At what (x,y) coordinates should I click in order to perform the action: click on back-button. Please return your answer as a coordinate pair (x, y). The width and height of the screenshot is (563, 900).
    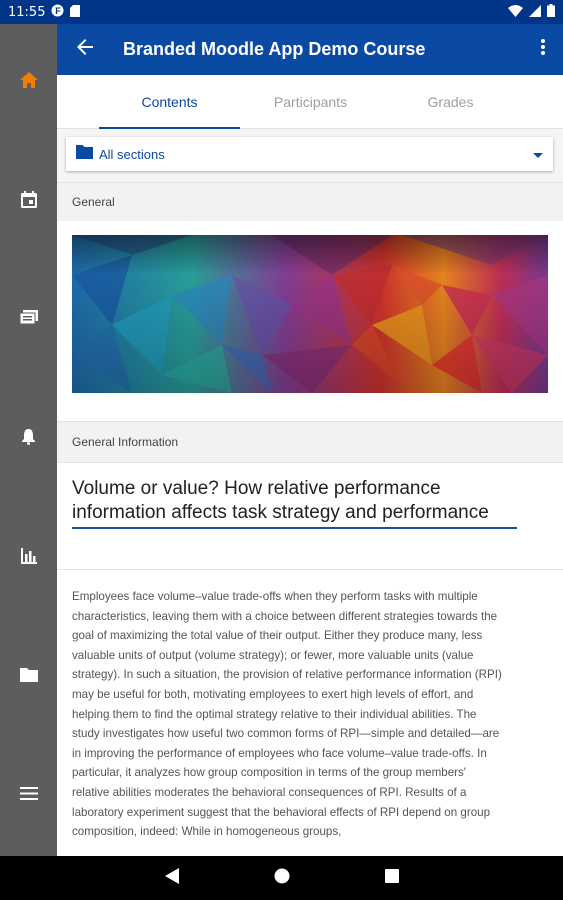
    Looking at the image, I should click on (85, 49).